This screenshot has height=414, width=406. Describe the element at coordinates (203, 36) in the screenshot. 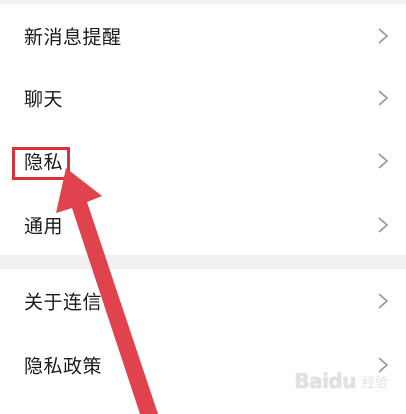

I see `settings-item-new-message-alert: 新消息提醒` at that location.